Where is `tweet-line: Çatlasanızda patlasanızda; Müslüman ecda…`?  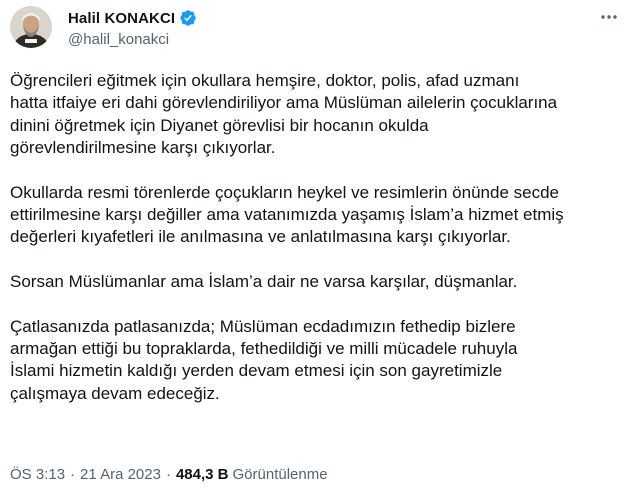
tweet-line: Çatlasanızda patlasanızda; Müslüman ecda… is located at coordinates (263, 326).